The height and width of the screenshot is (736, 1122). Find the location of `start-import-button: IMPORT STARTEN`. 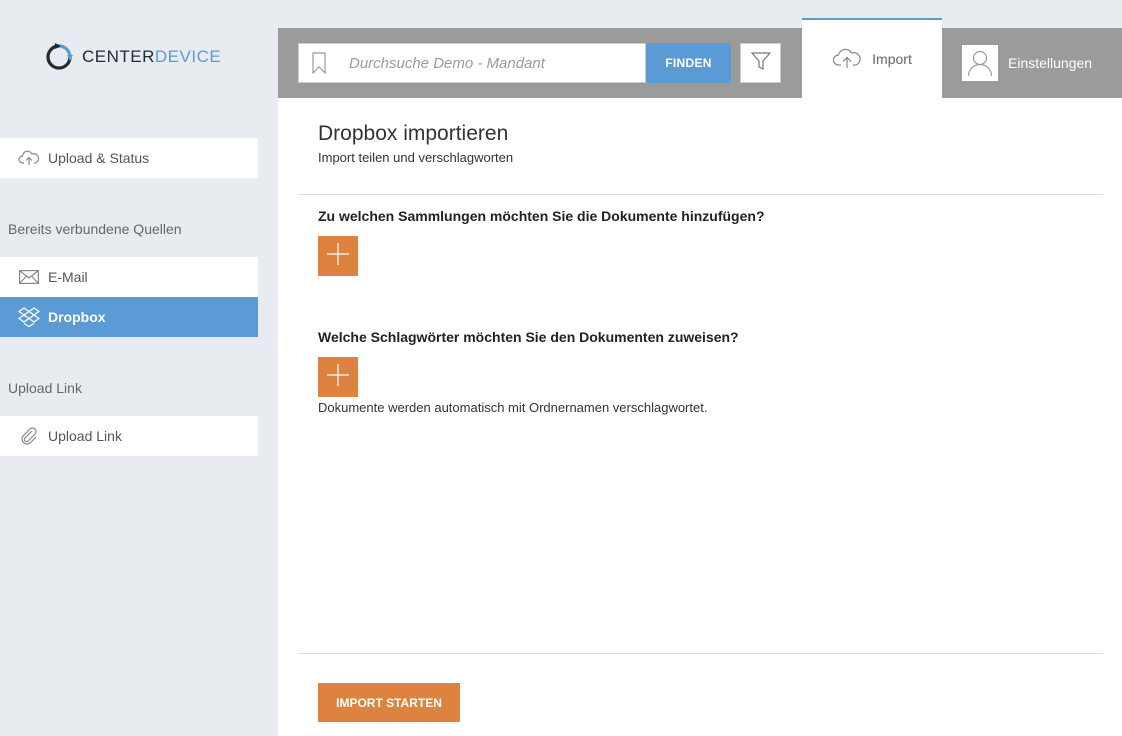

start-import-button: IMPORT STARTEN is located at coordinates (389, 702).